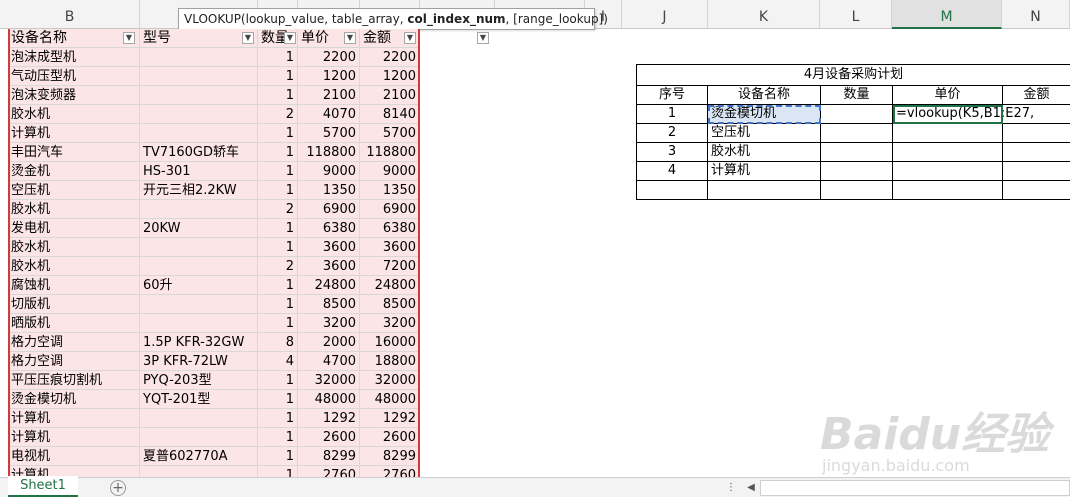 This screenshot has width=1070, height=497. Describe the element at coordinates (43, 486) in the screenshot. I see `sheet-tab-sheet1: Sheet1` at that location.